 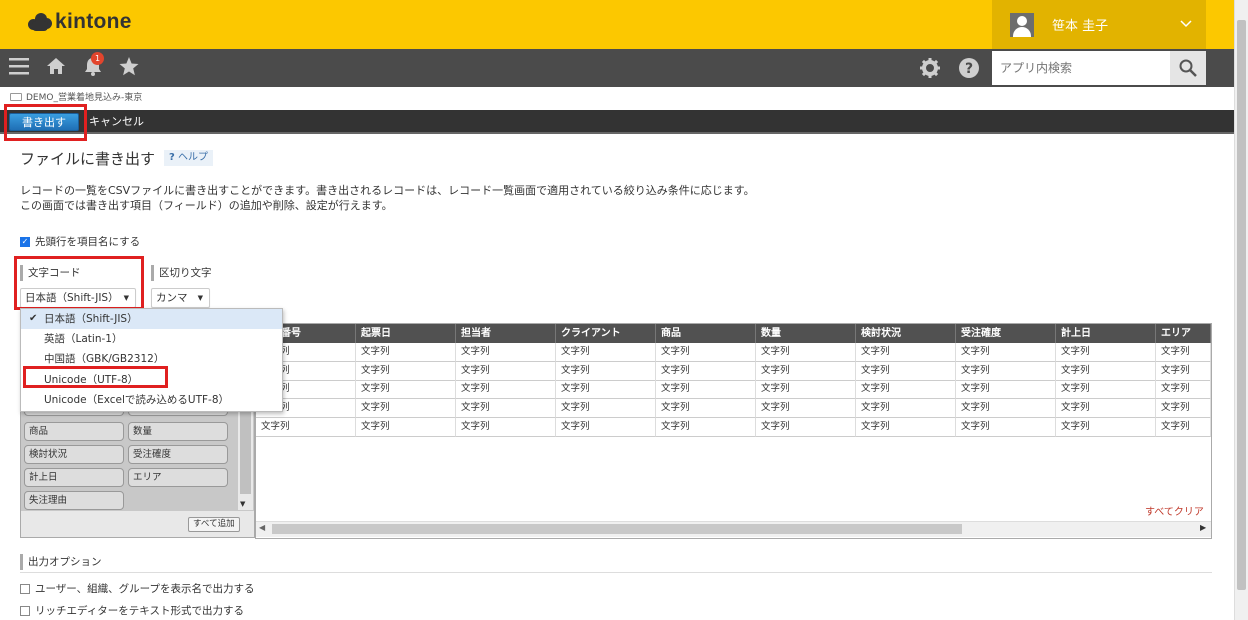 I want to click on field-chip-probability: 受注確度, so click(x=178, y=454).